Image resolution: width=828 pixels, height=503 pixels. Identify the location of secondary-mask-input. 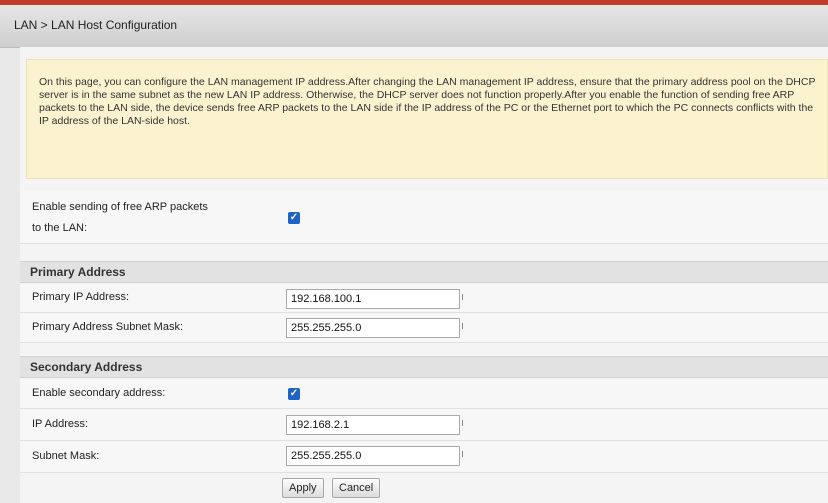
(373, 456).